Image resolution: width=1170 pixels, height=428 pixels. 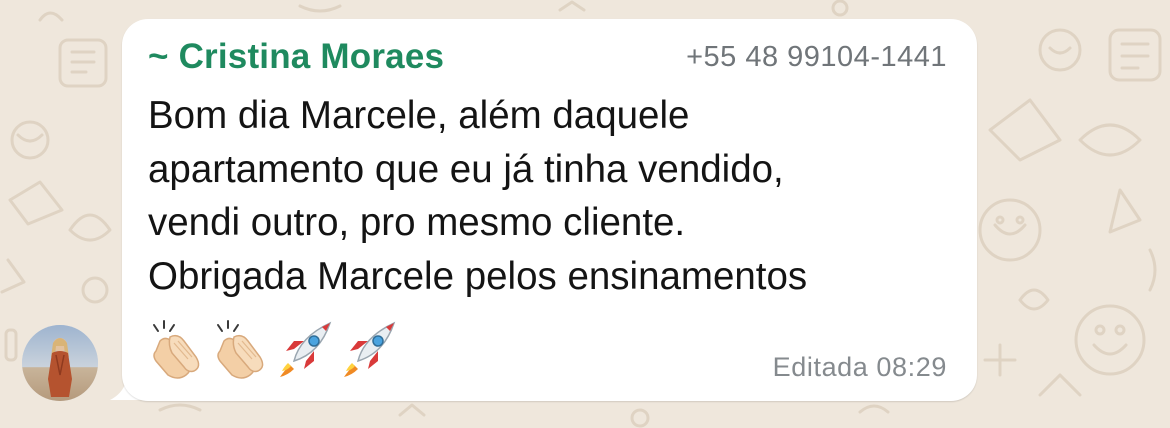 I want to click on sender-avatar, so click(x=60, y=363).